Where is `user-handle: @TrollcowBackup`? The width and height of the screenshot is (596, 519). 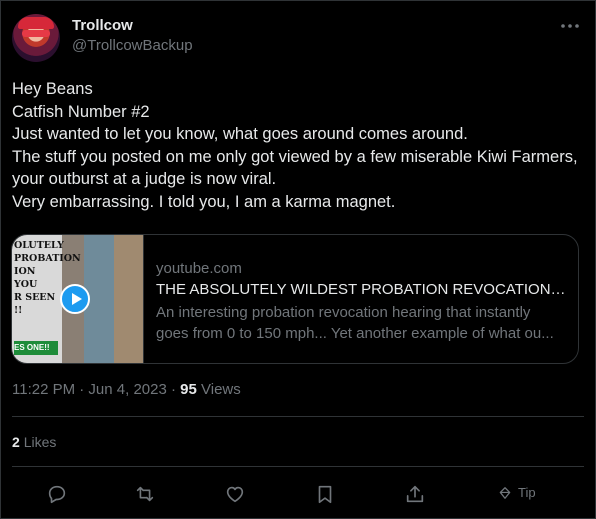 user-handle: @TrollcowBackup is located at coordinates (132, 45).